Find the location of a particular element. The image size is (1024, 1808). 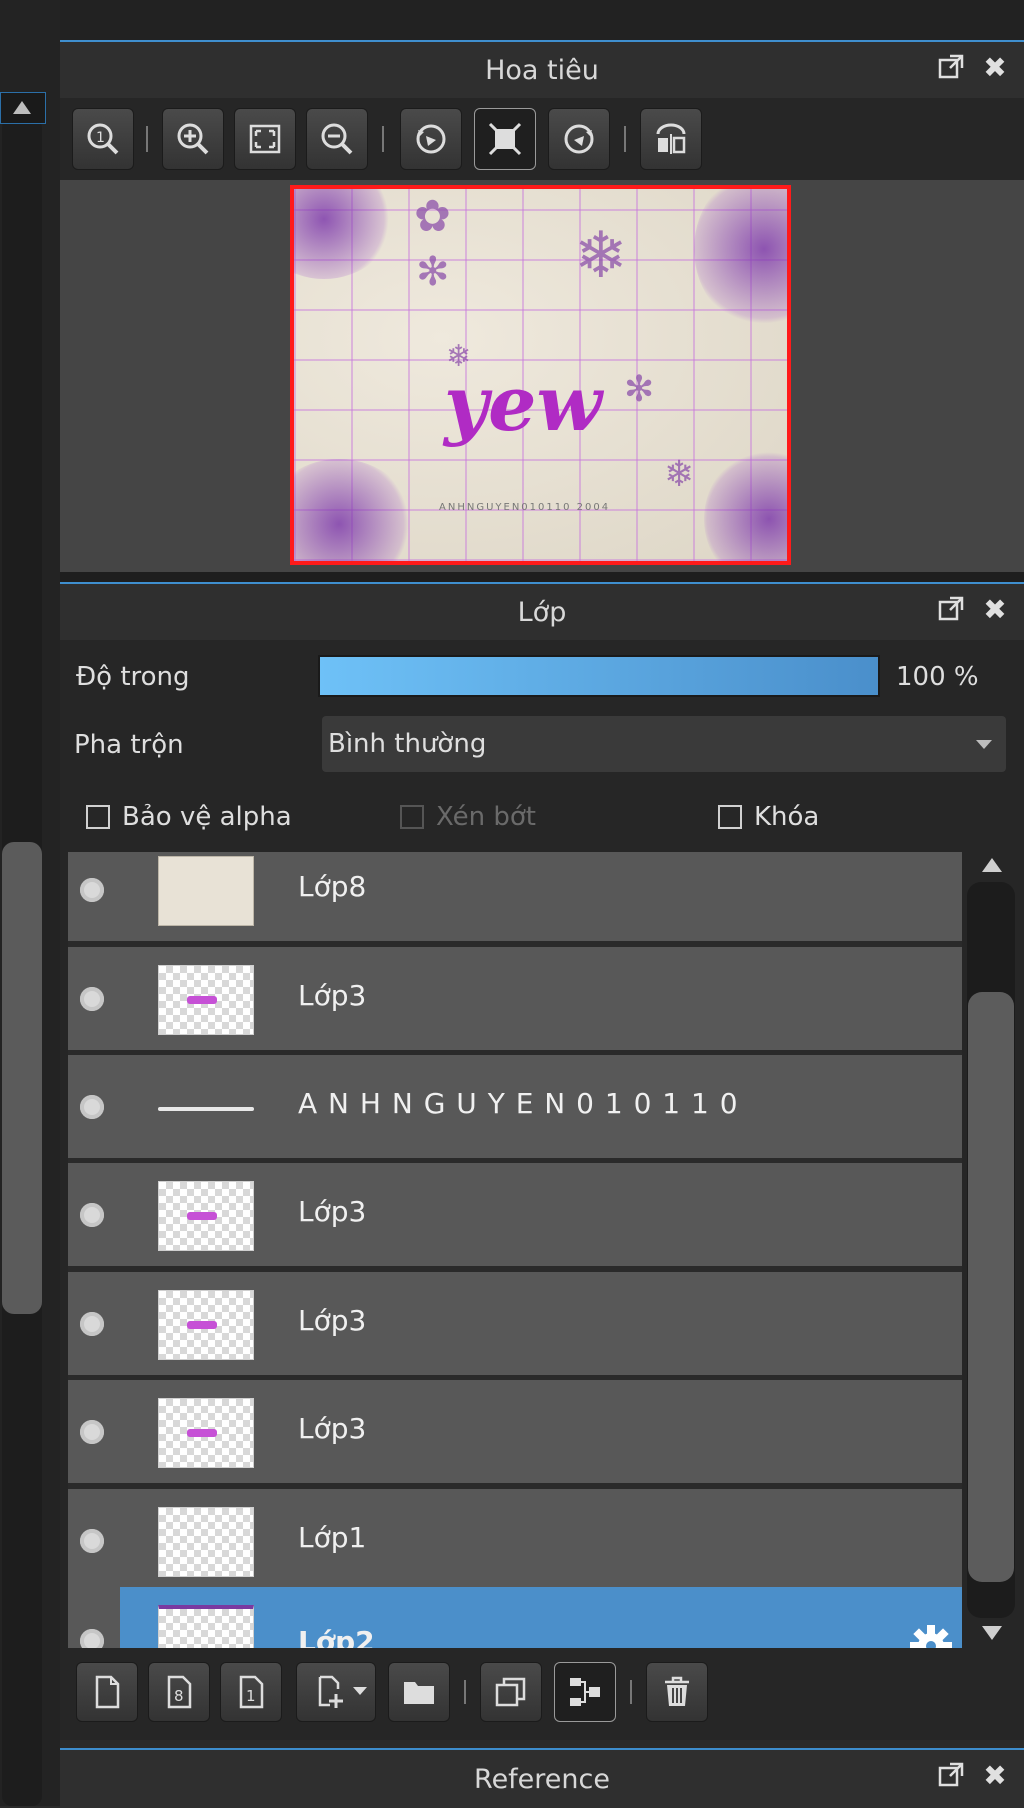

delete-layer-button is located at coordinates (677, 1692).